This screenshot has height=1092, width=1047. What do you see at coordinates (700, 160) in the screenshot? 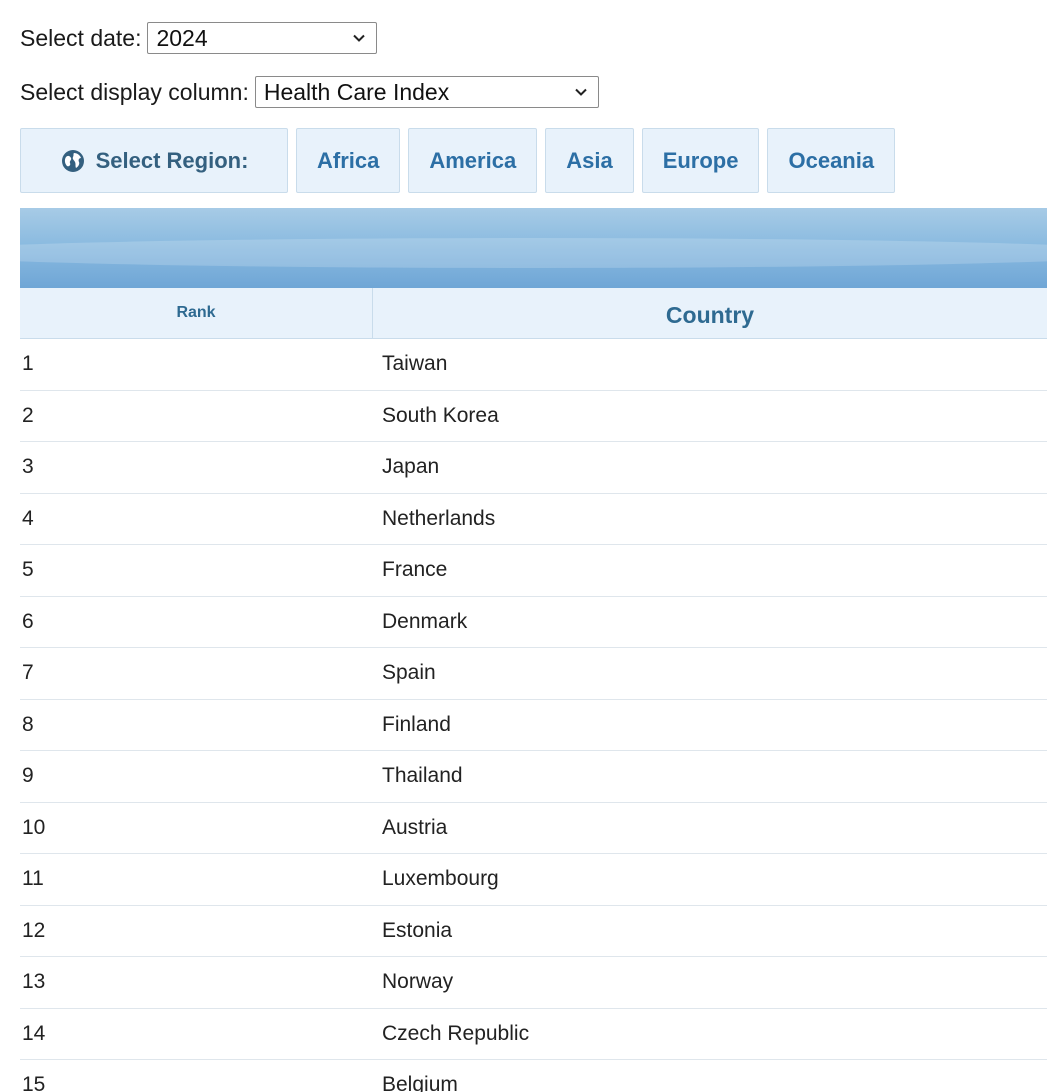
I see `region-button-europe: Europe` at bounding box center [700, 160].